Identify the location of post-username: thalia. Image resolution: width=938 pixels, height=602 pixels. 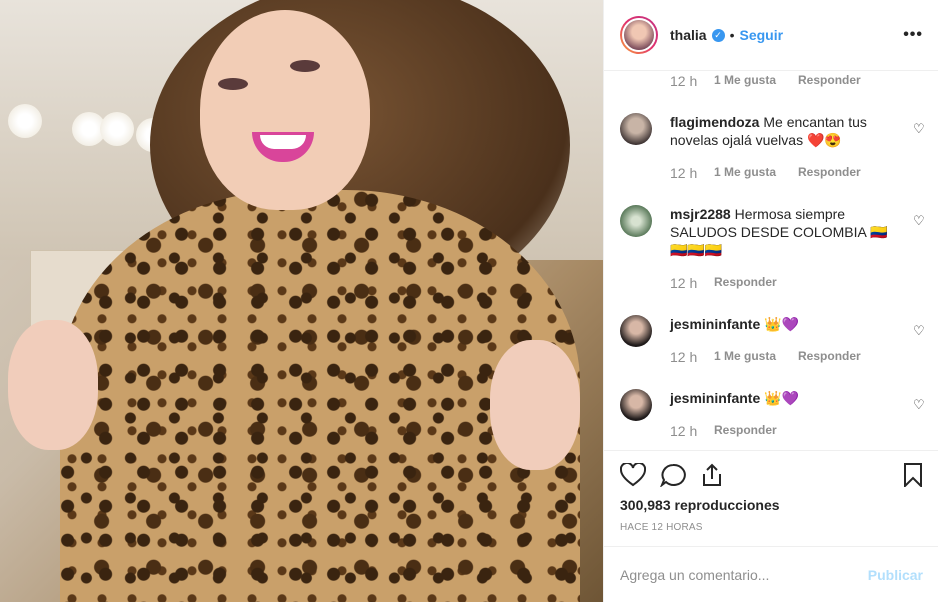
(688, 35).